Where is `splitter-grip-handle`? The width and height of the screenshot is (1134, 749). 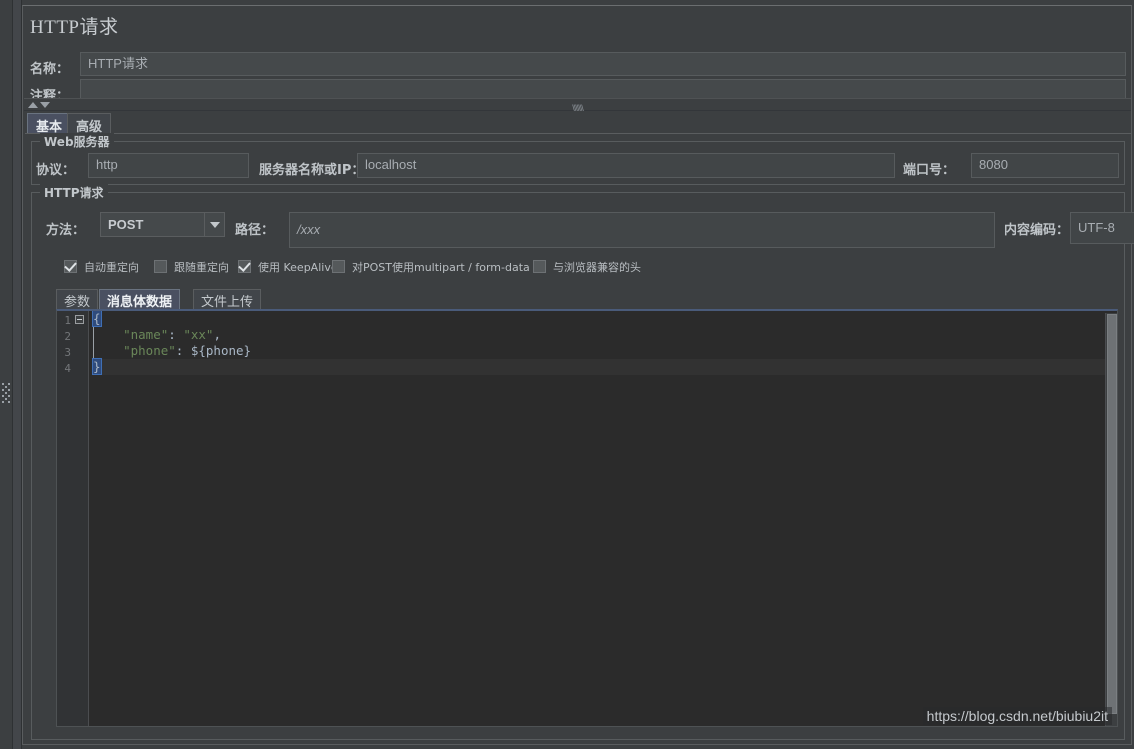
splitter-grip-handle is located at coordinates (6, 396).